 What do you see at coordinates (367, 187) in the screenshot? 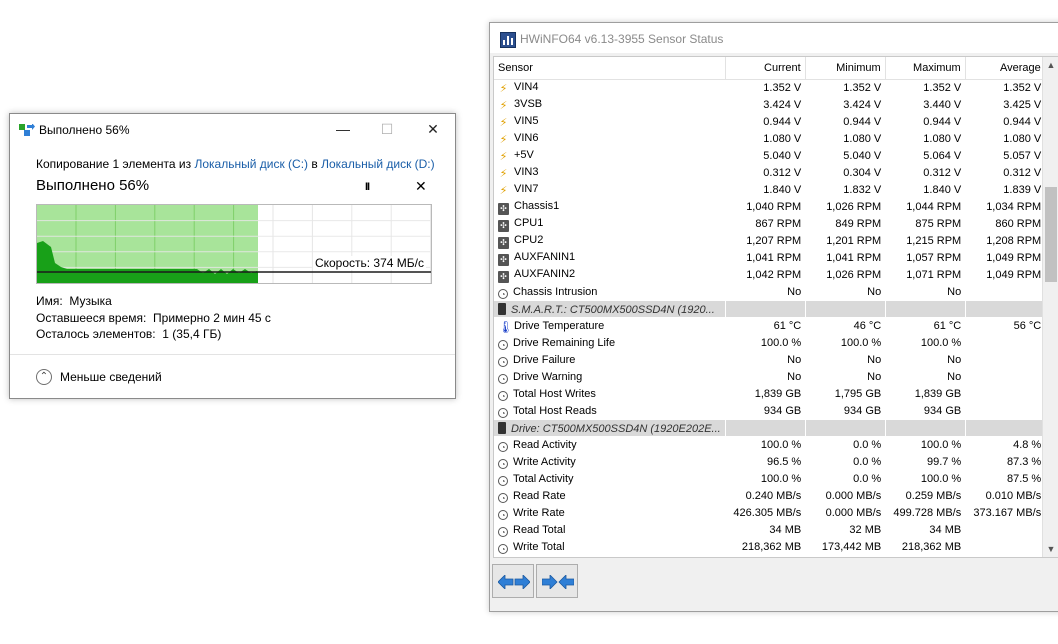
I see `pause-button: II` at bounding box center [367, 187].